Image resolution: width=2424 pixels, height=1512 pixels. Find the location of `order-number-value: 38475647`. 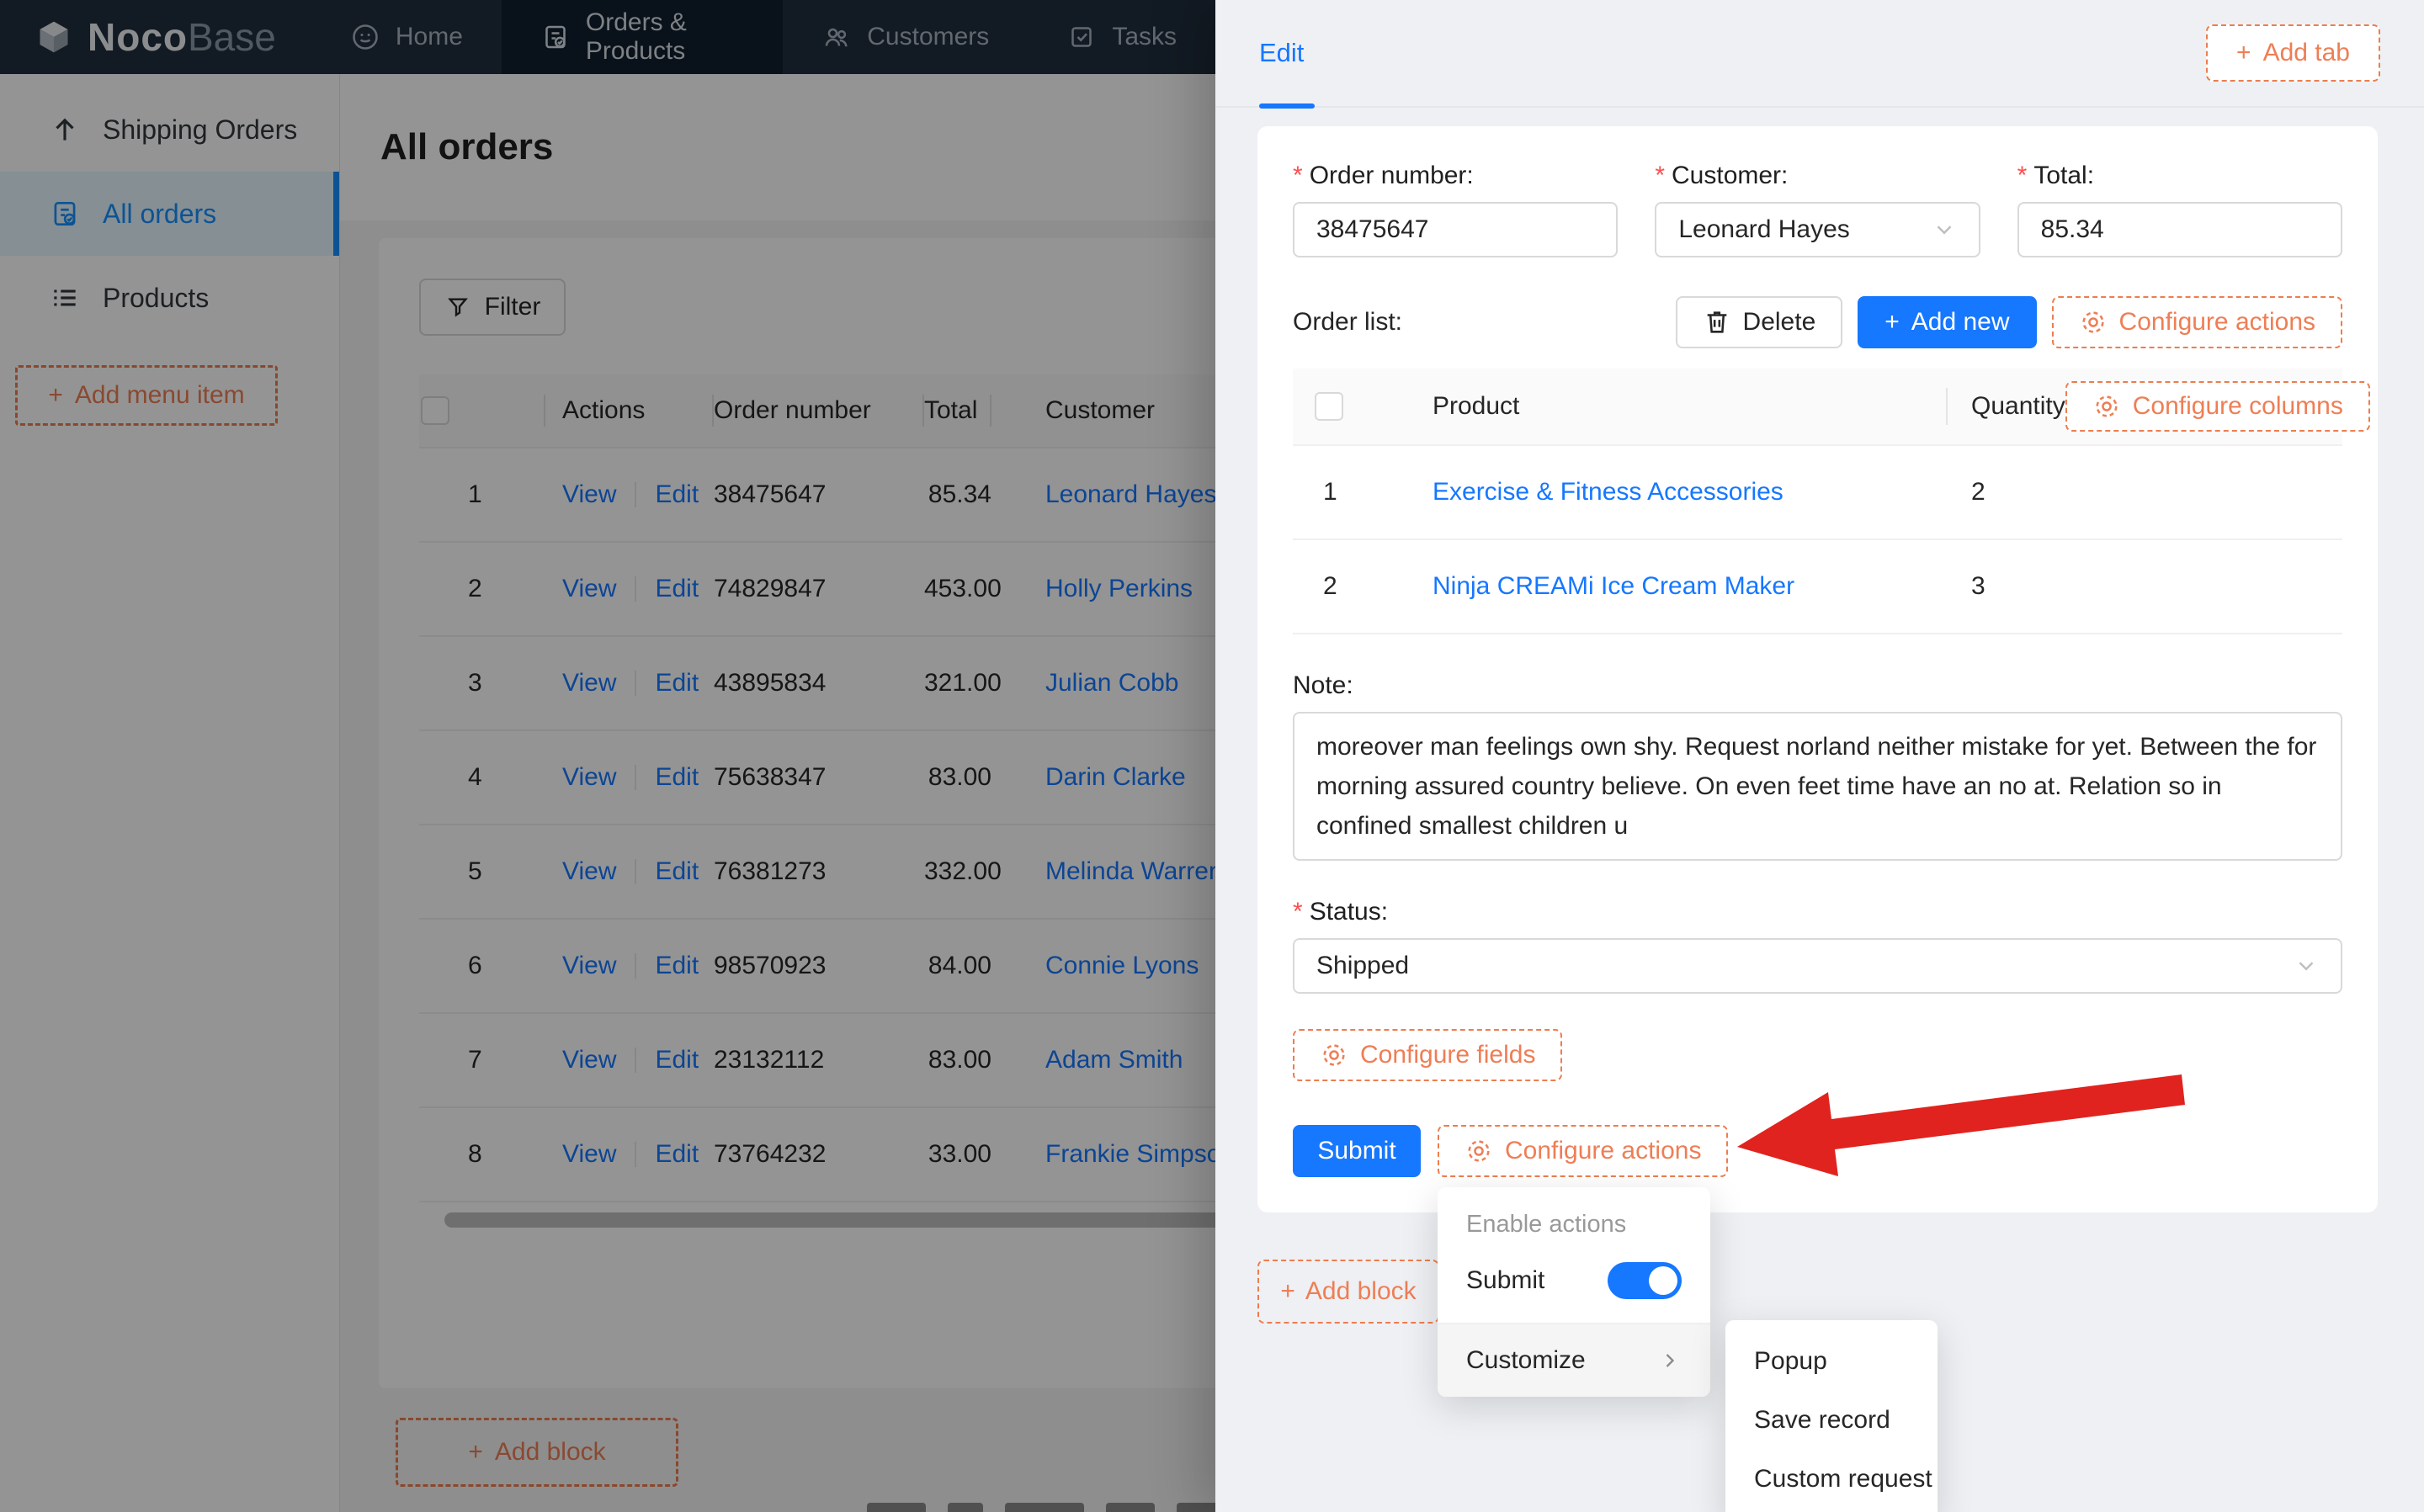

order-number-value: 38475647 is located at coordinates (1372, 229).